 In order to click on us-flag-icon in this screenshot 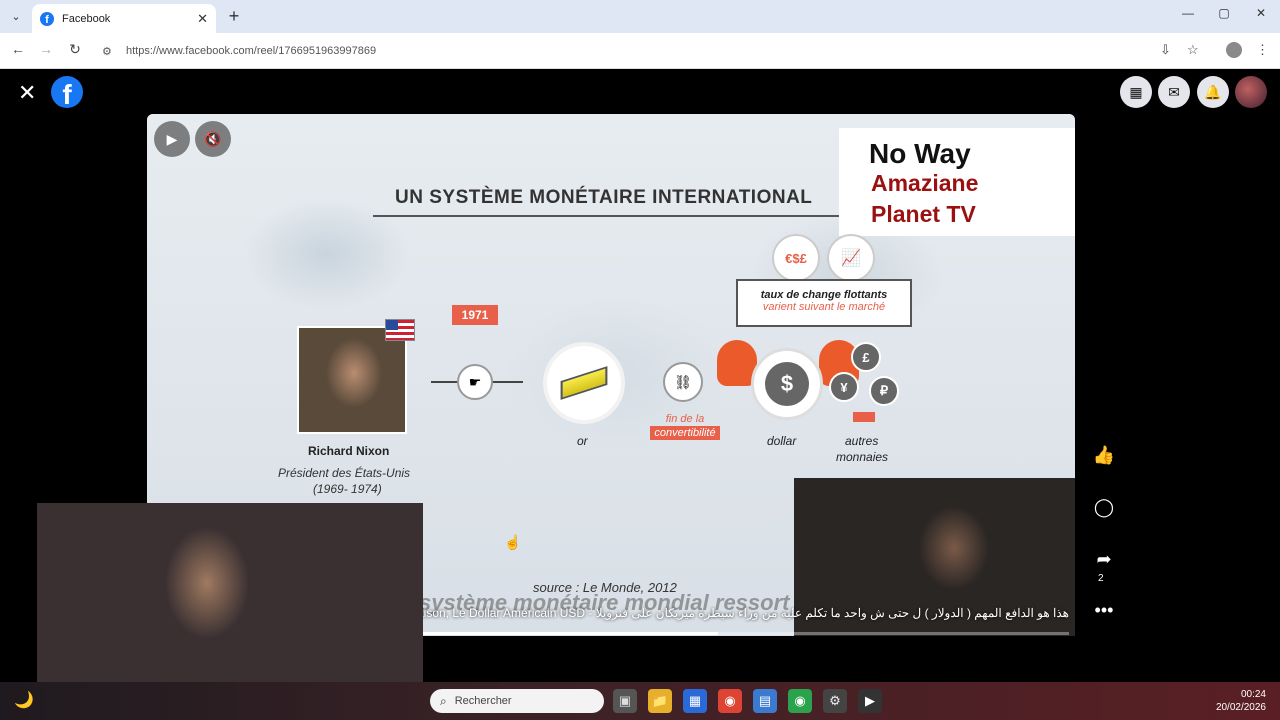, I will do `click(400, 330)`.